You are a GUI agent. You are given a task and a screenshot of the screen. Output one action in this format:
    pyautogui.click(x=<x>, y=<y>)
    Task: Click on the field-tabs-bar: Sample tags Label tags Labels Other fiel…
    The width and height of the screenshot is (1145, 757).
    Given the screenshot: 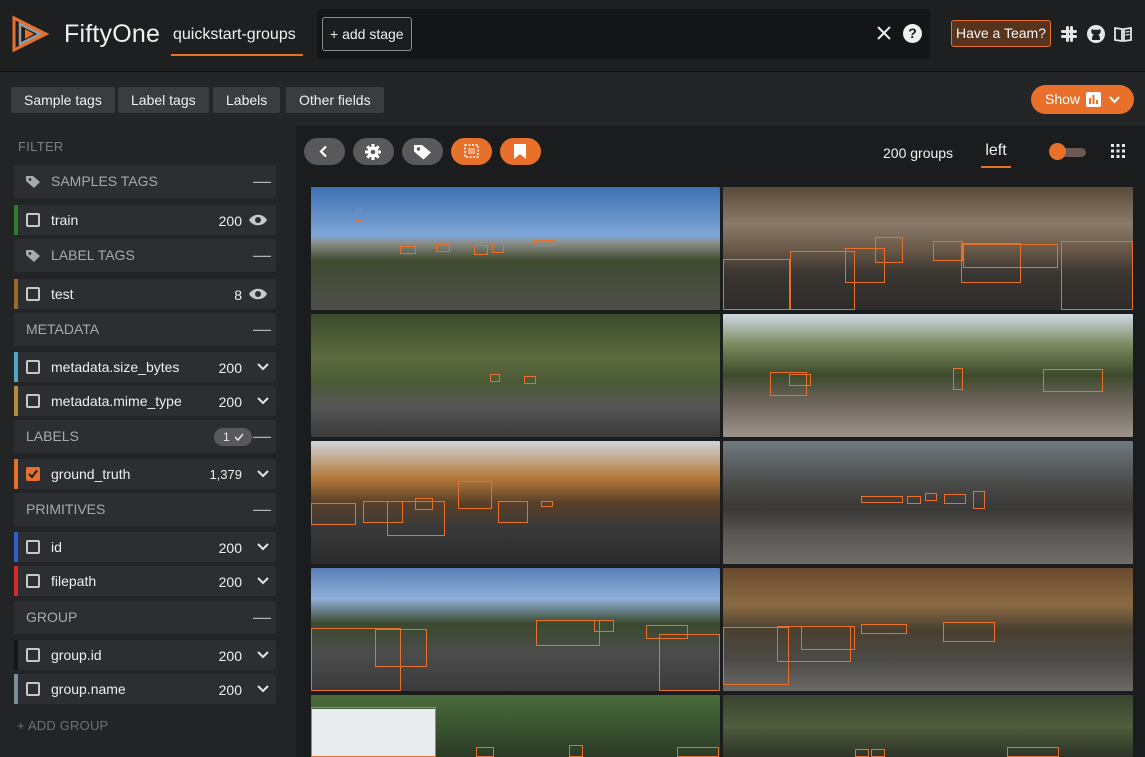 What is the action you would take?
    pyautogui.click(x=572, y=99)
    